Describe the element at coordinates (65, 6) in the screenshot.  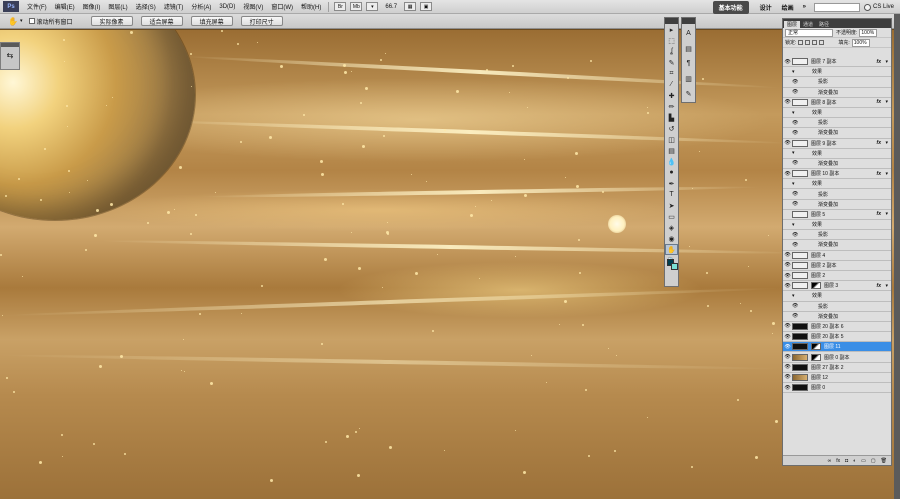
I see `menu-edit: 编辑(E)` at that location.